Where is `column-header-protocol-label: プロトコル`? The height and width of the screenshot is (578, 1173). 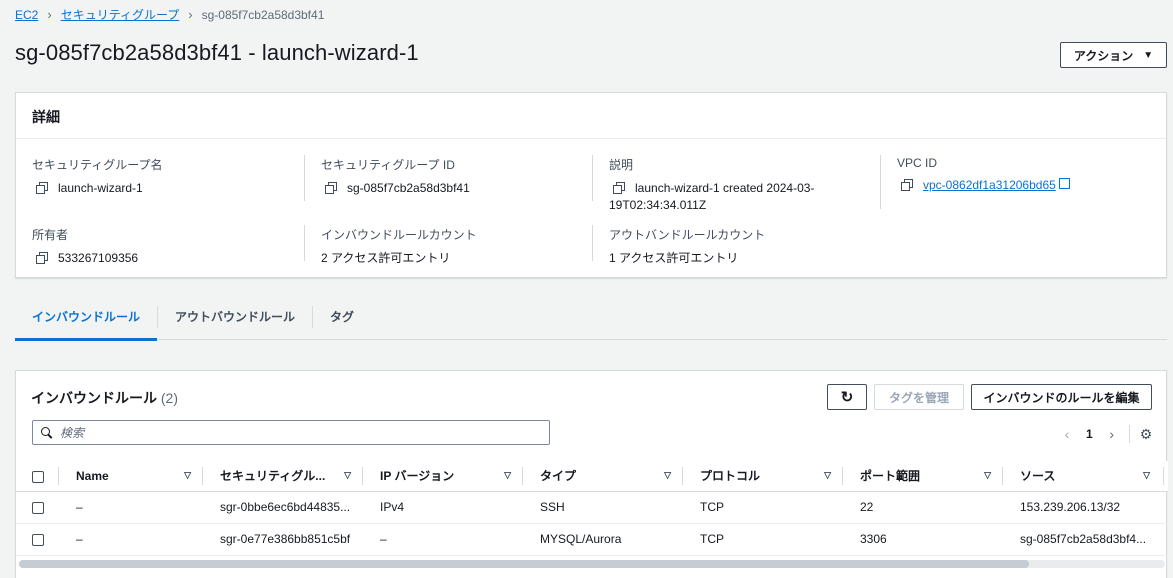
column-header-protocol-label: プロトコル is located at coordinates (730, 476).